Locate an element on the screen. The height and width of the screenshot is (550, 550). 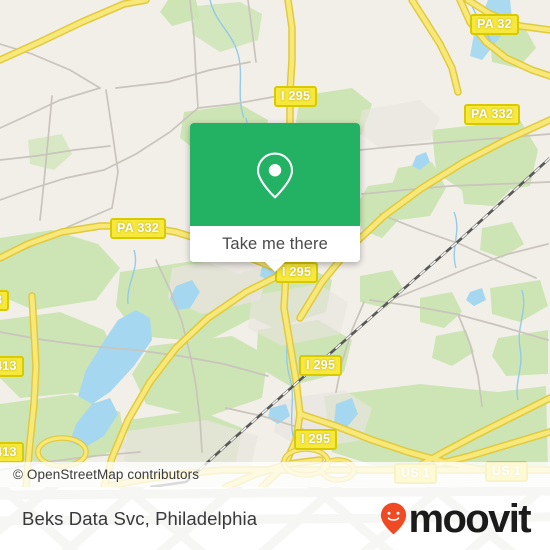
card-header is located at coordinates (275, 174).